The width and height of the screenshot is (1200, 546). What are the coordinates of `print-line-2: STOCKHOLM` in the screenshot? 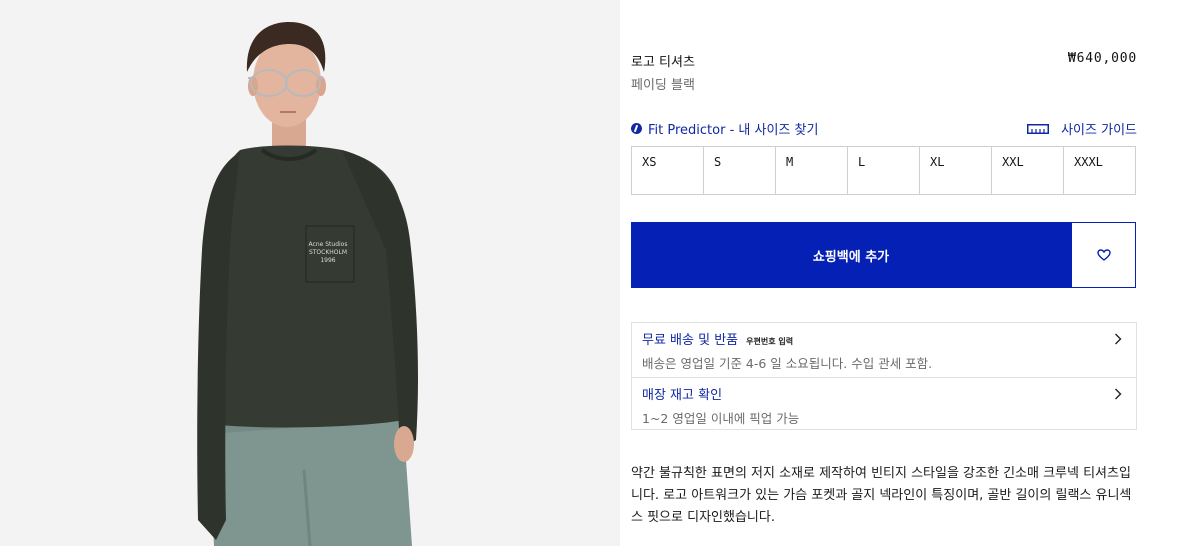 It's located at (328, 252).